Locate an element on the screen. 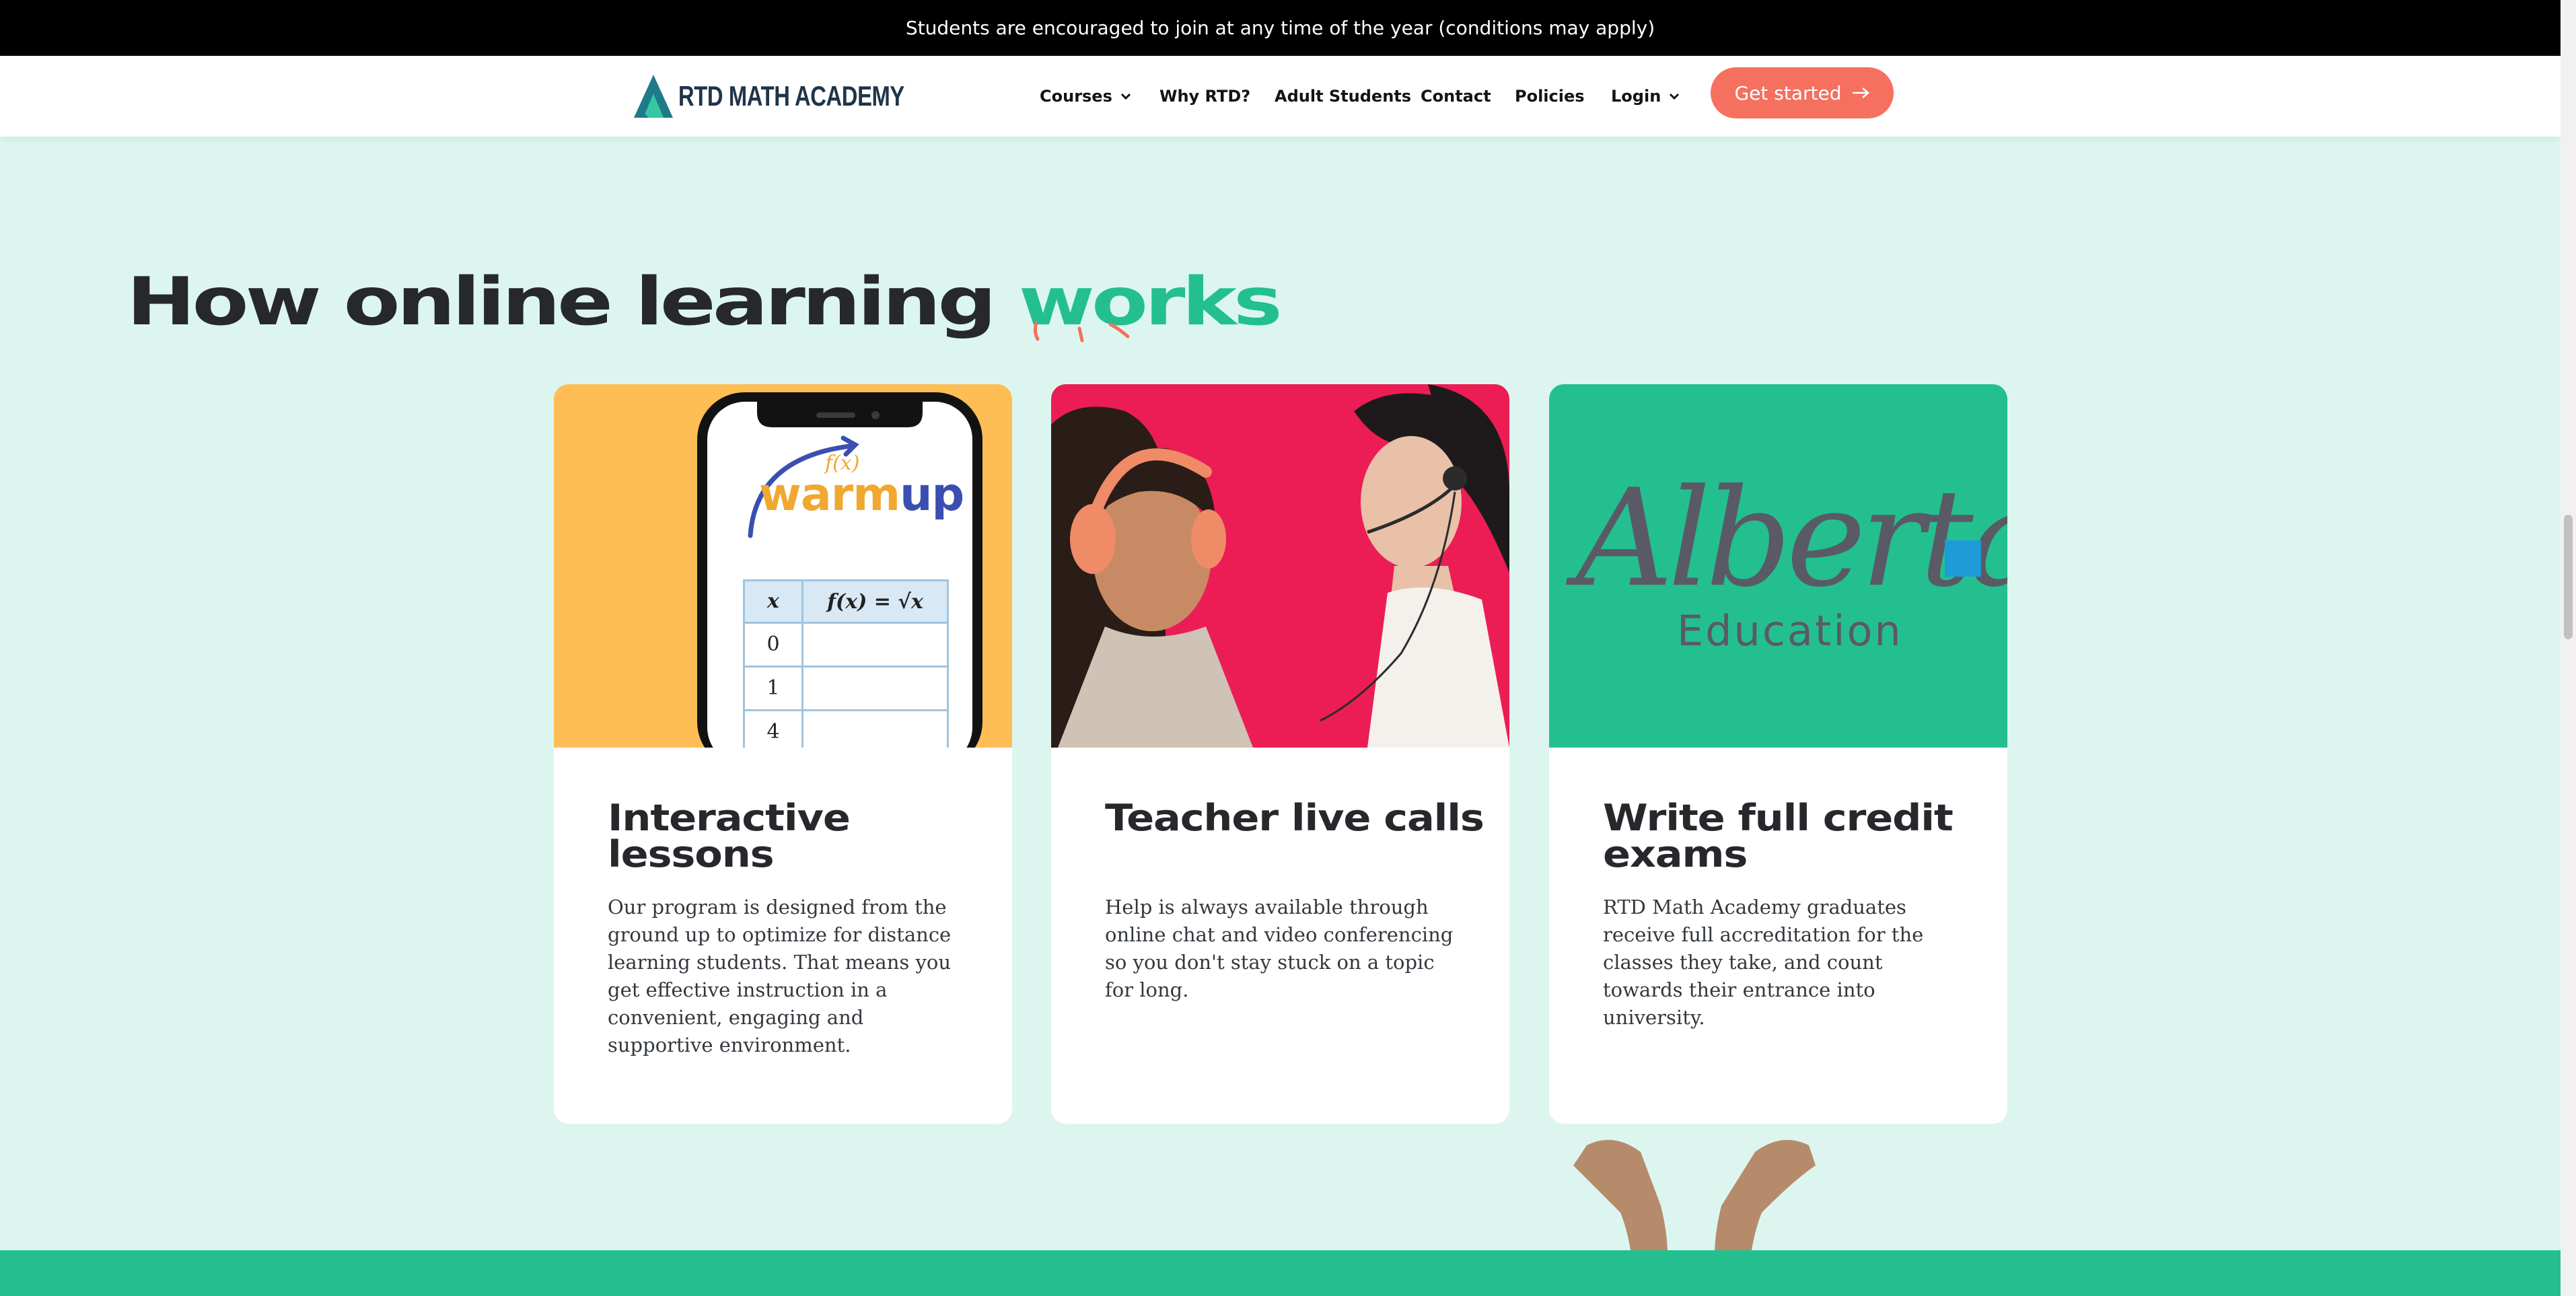 The height and width of the screenshot is (1296, 2576). table-header-x: x is located at coordinates (774, 601).